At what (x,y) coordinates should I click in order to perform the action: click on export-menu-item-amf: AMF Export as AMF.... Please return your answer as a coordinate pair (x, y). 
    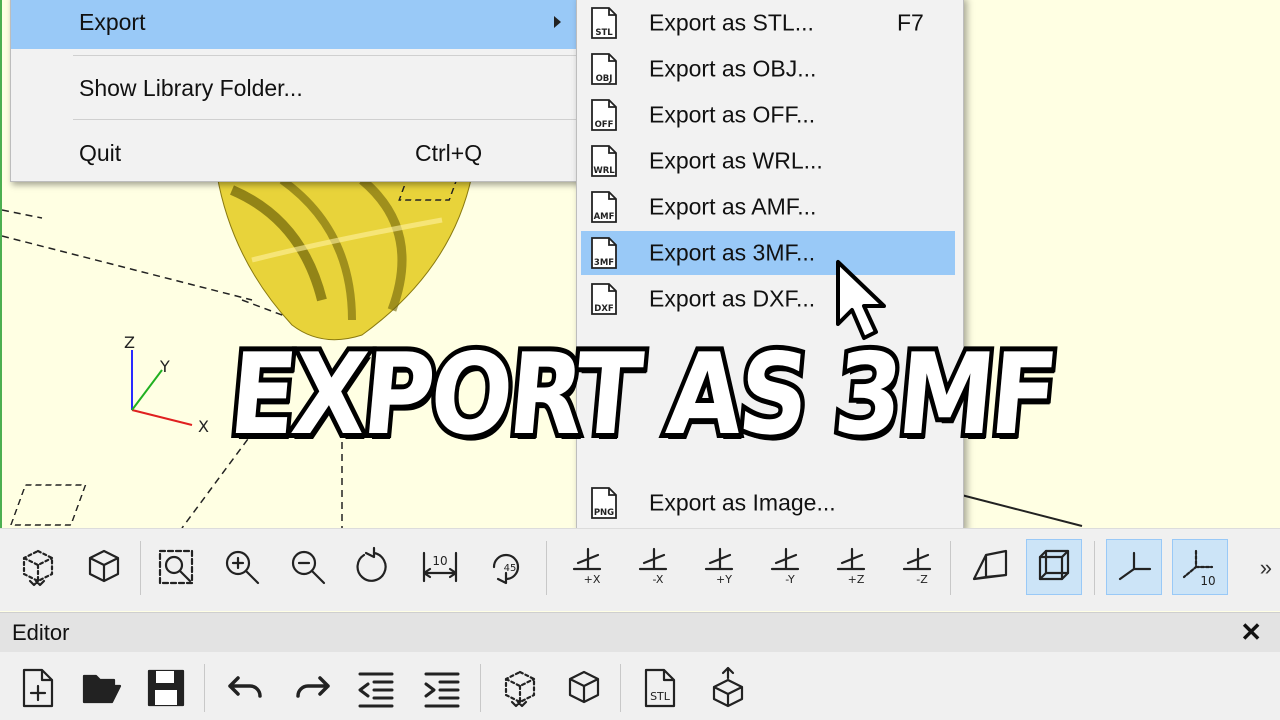
    Looking at the image, I should click on (768, 207).